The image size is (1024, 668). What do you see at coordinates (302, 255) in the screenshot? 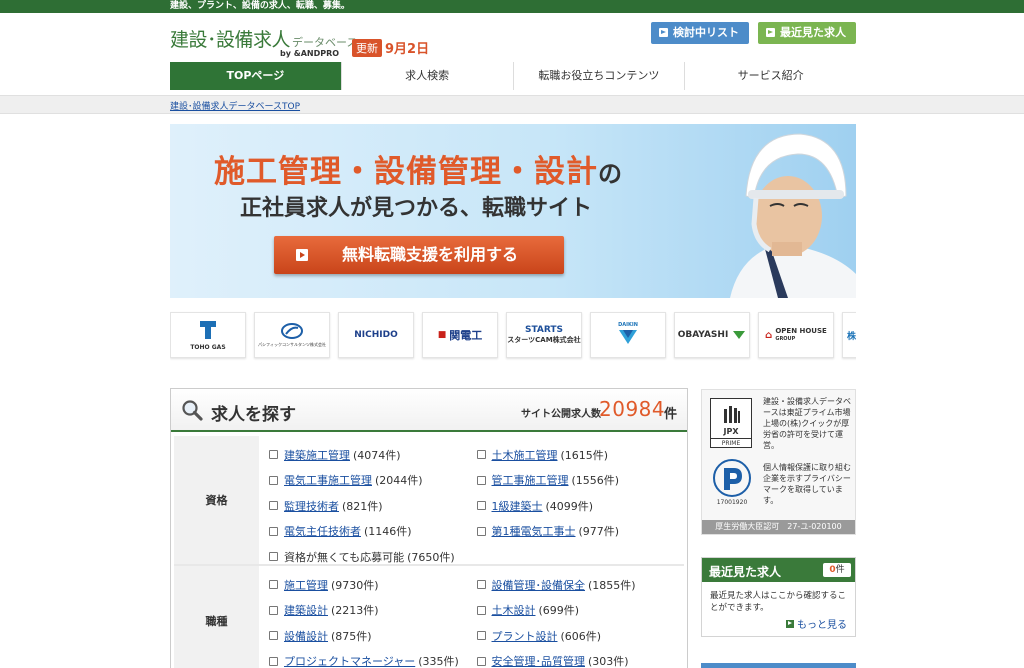
I see `arrow-right-icon` at bounding box center [302, 255].